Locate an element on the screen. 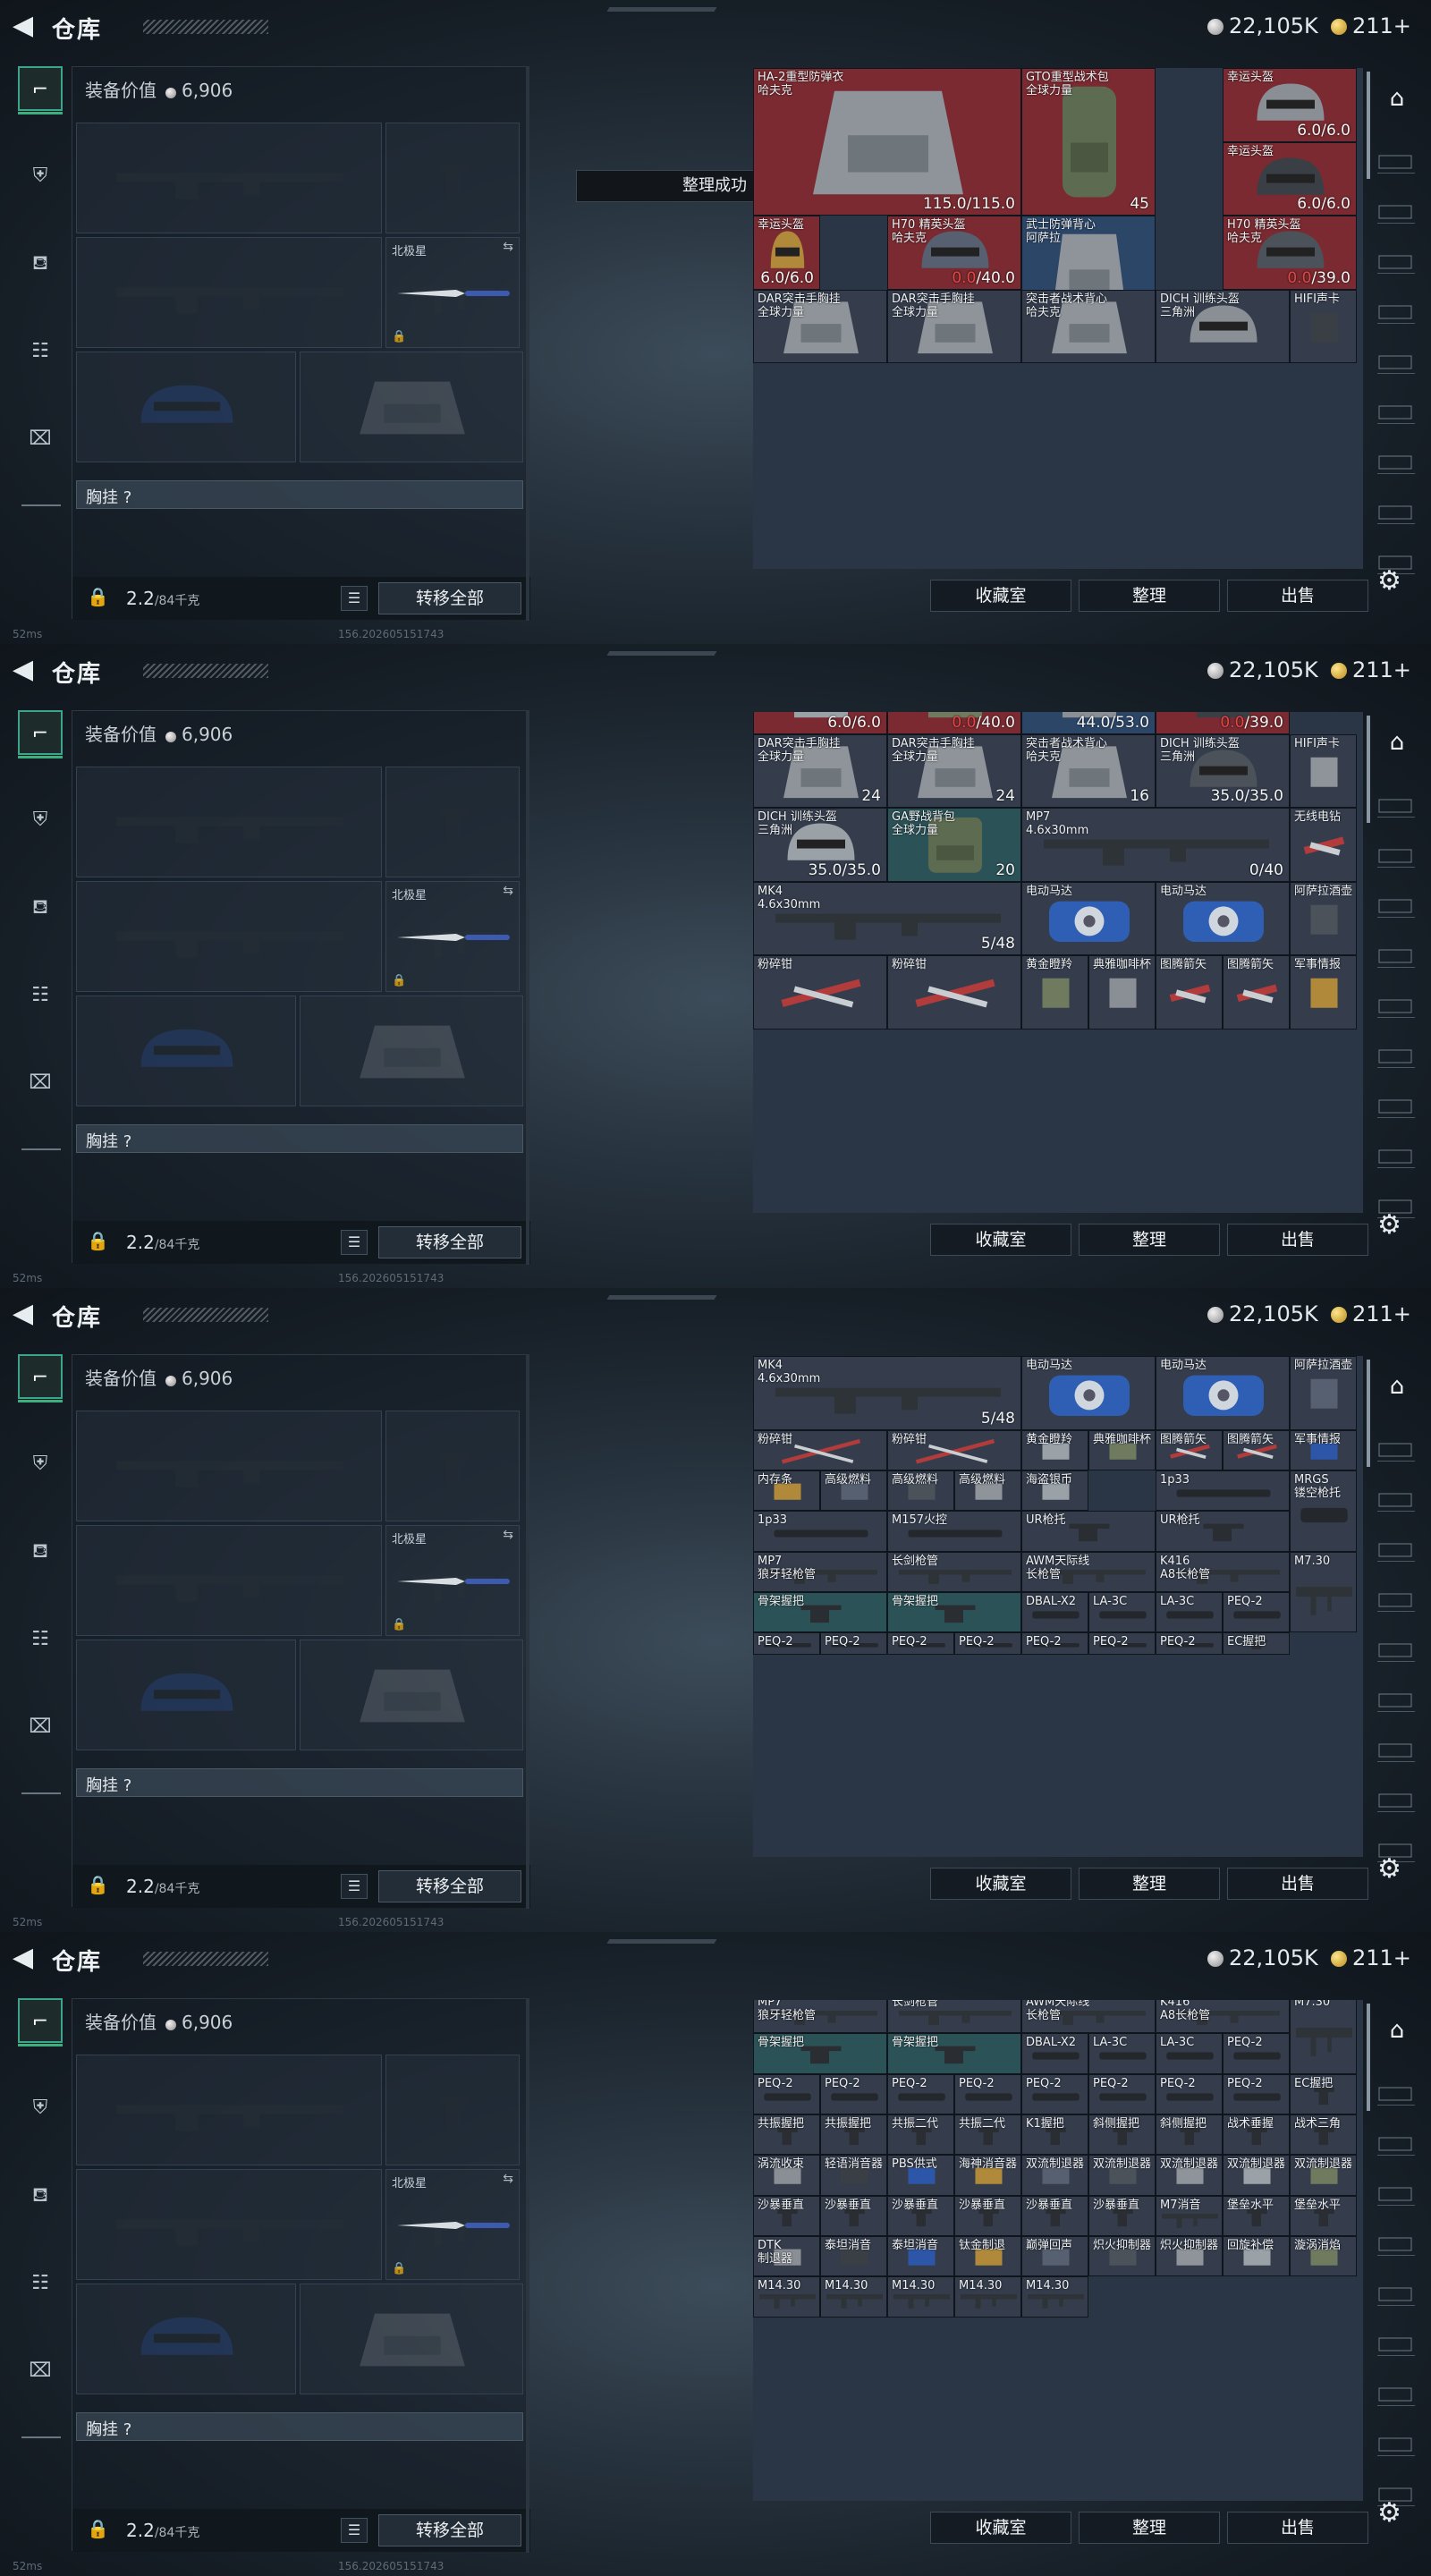  stash-item: 高级燃料 is located at coordinates (854, 1491).